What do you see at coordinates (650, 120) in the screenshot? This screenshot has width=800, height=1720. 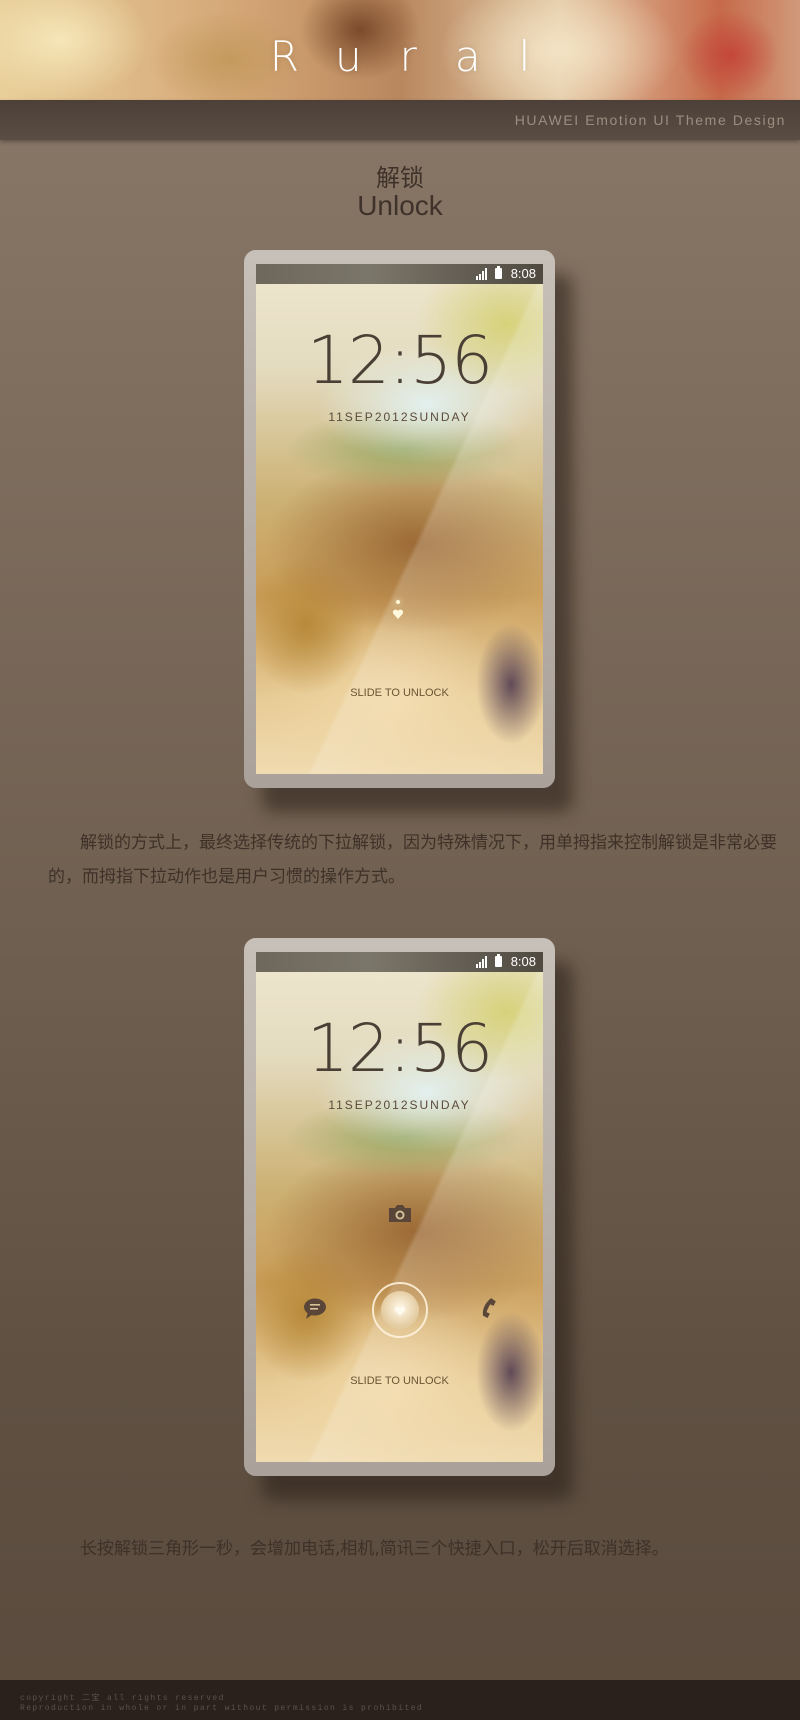 I see `theme-subtitle: HUAWEI Emotion UI Theme Design` at bounding box center [650, 120].